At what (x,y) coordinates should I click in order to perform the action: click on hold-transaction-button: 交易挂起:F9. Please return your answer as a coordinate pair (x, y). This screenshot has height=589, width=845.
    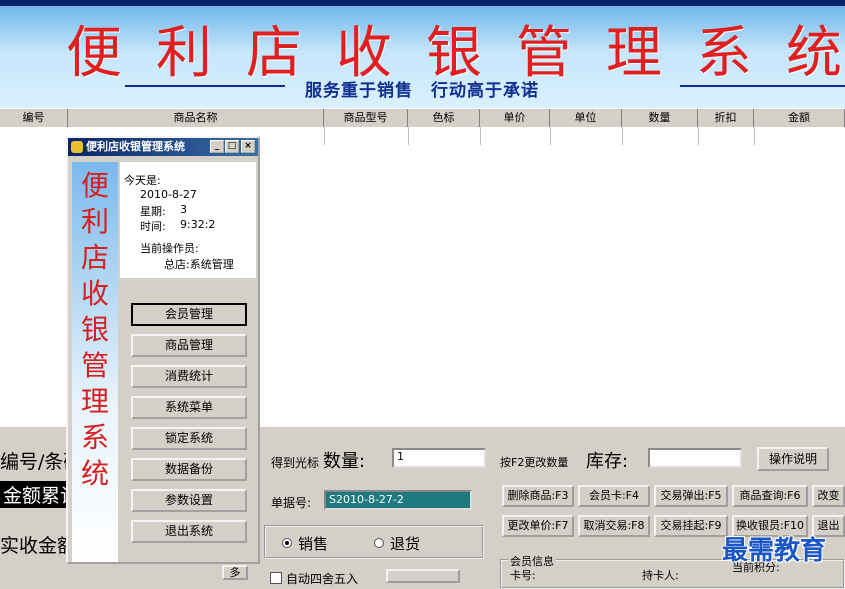
    Looking at the image, I should click on (691, 526).